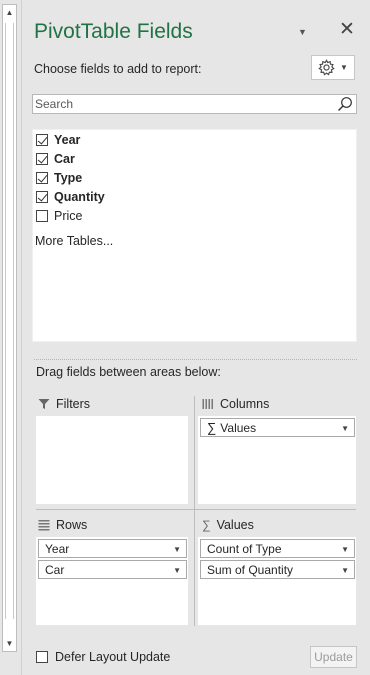 The width and height of the screenshot is (370, 675). What do you see at coordinates (42, 158) in the screenshot?
I see `checkbox-car` at bounding box center [42, 158].